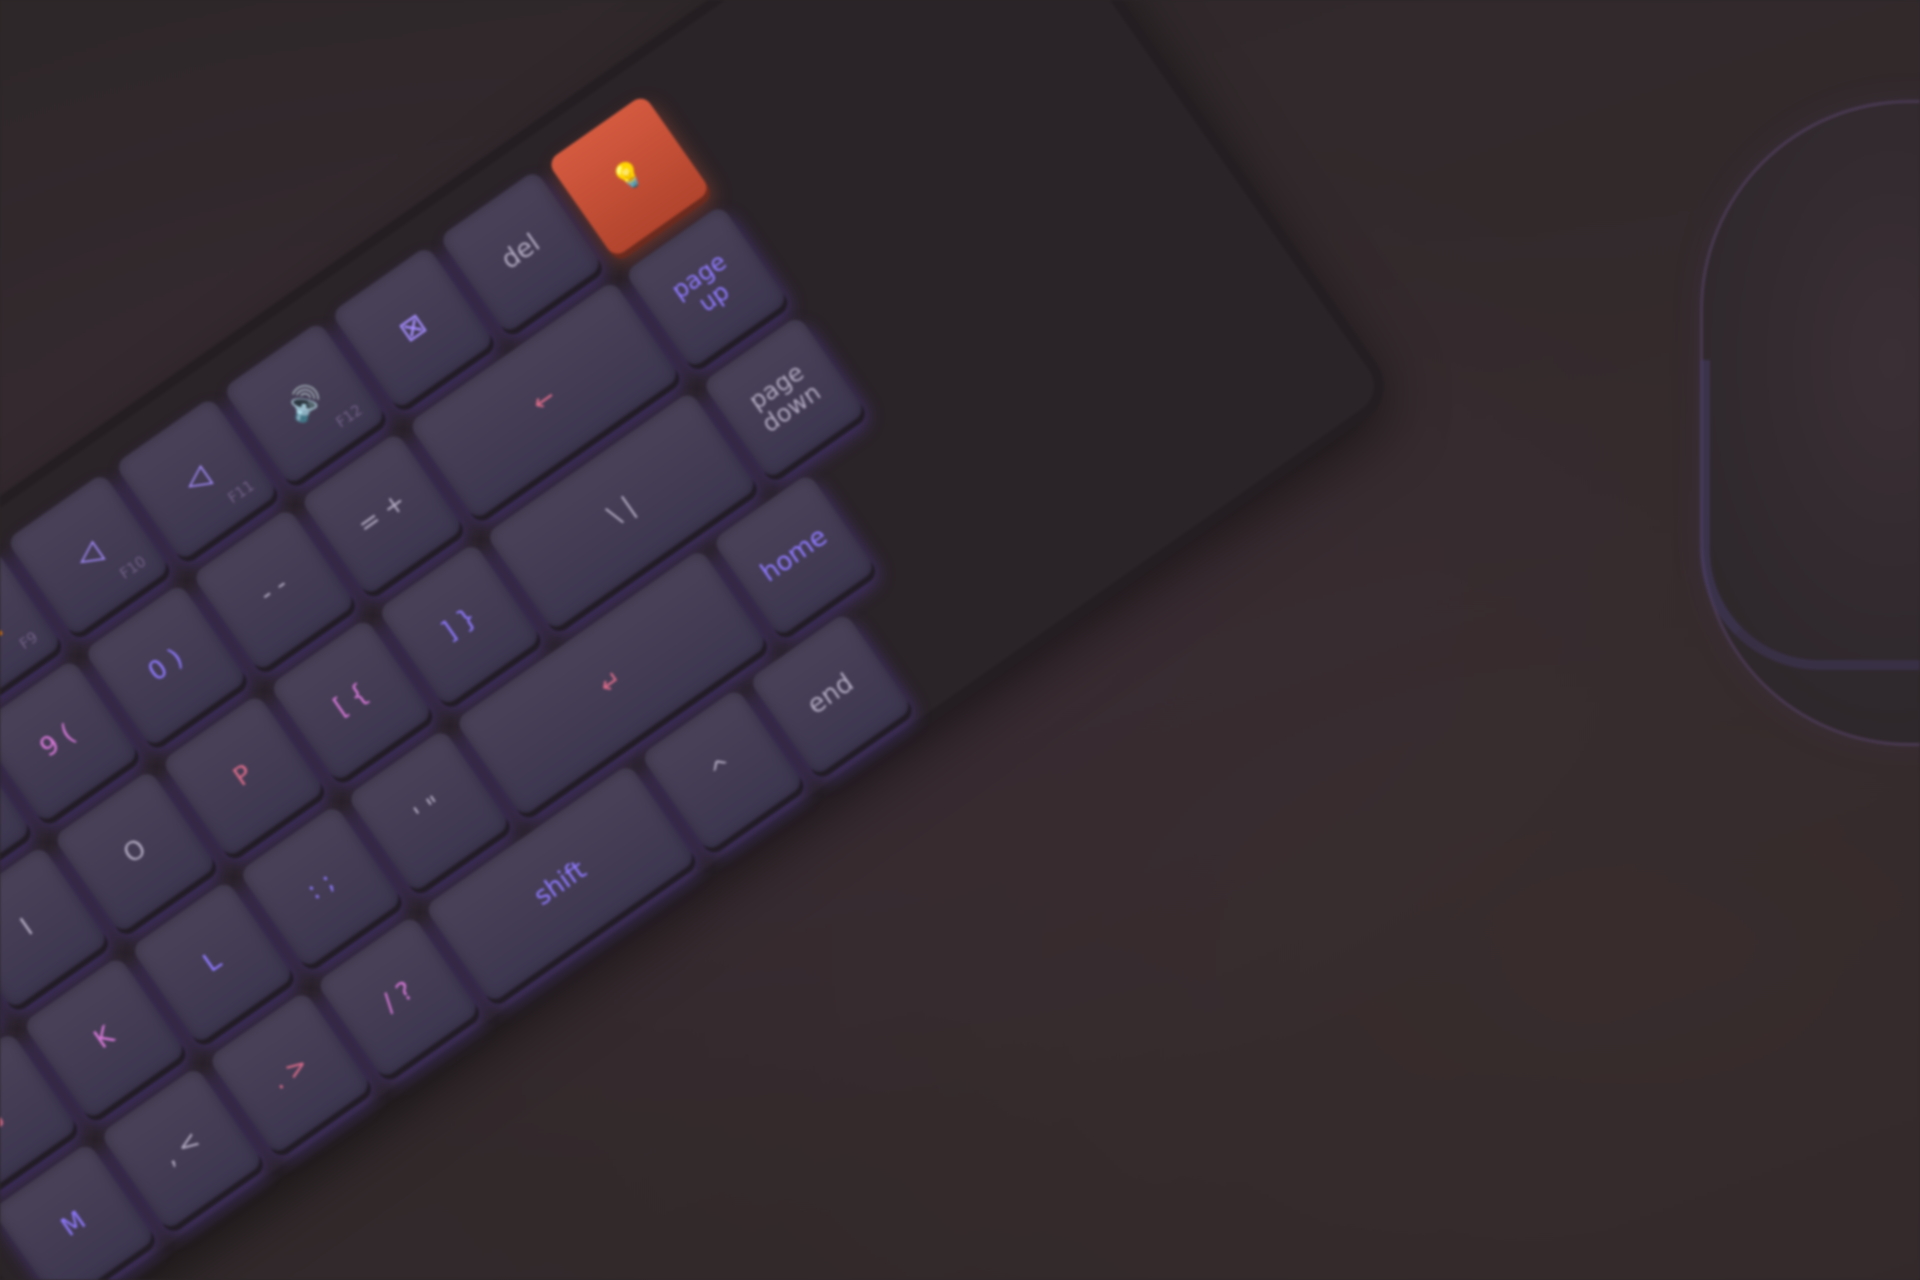 Image resolution: width=1920 pixels, height=1280 pixels. I want to click on light-bulb-icon: 💡, so click(629, 176).